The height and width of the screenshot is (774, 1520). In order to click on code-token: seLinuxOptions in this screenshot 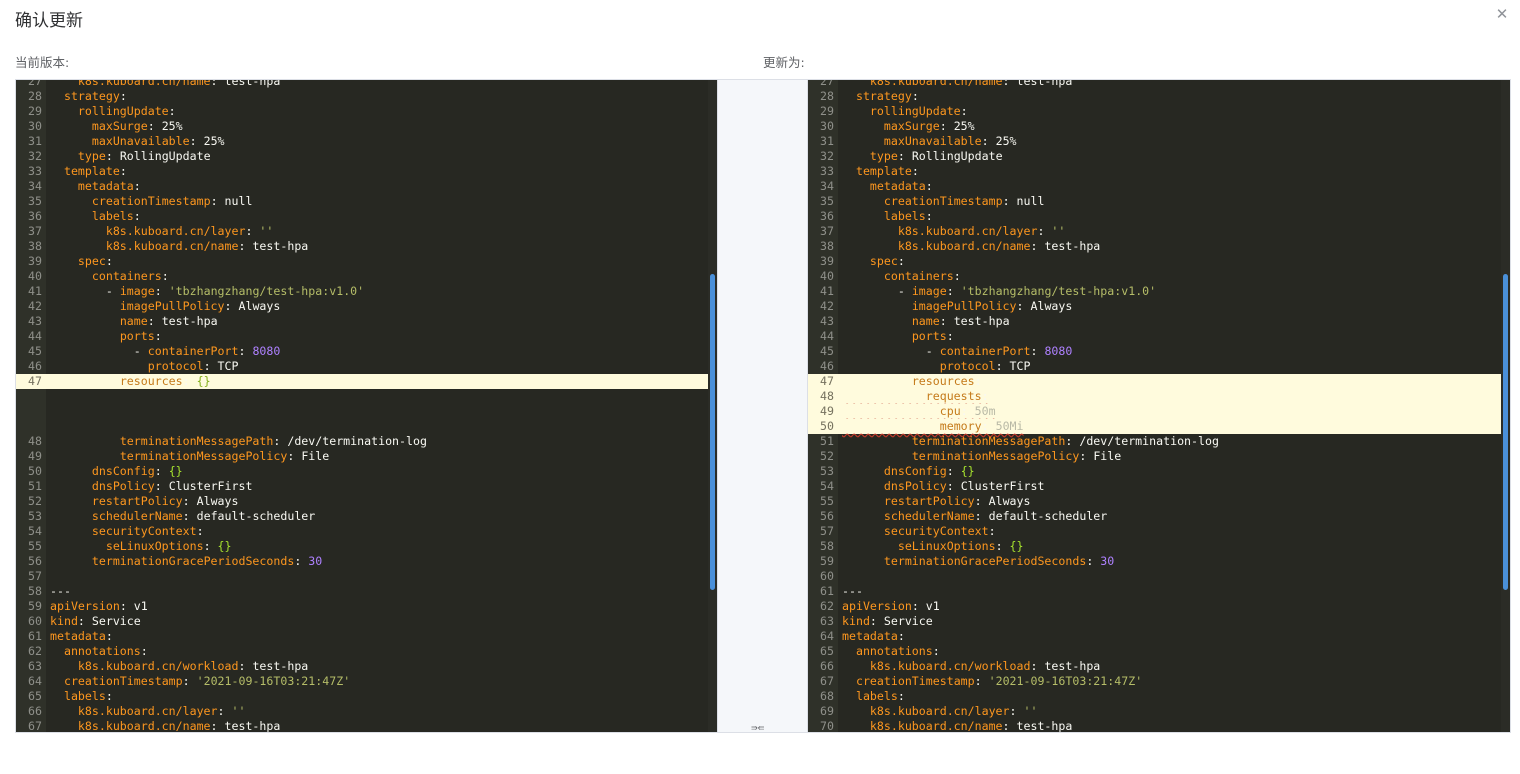, I will do `click(946, 546)`.